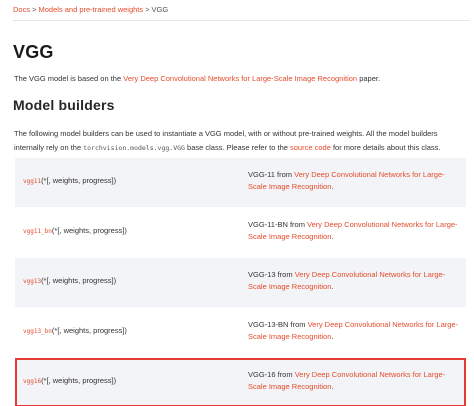 The width and height of the screenshot is (474, 406). Describe the element at coordinates (37, 331) in the screenshot. I see `vgg13-bn-link: vgg13_bn` at that location.